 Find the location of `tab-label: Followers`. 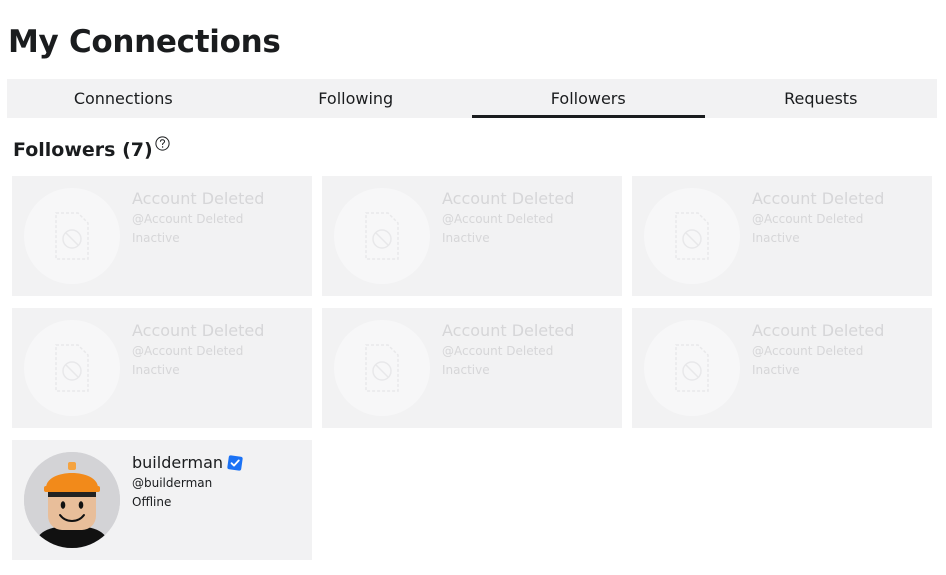

tab-label: Followers is located at coordinates (588, 98).